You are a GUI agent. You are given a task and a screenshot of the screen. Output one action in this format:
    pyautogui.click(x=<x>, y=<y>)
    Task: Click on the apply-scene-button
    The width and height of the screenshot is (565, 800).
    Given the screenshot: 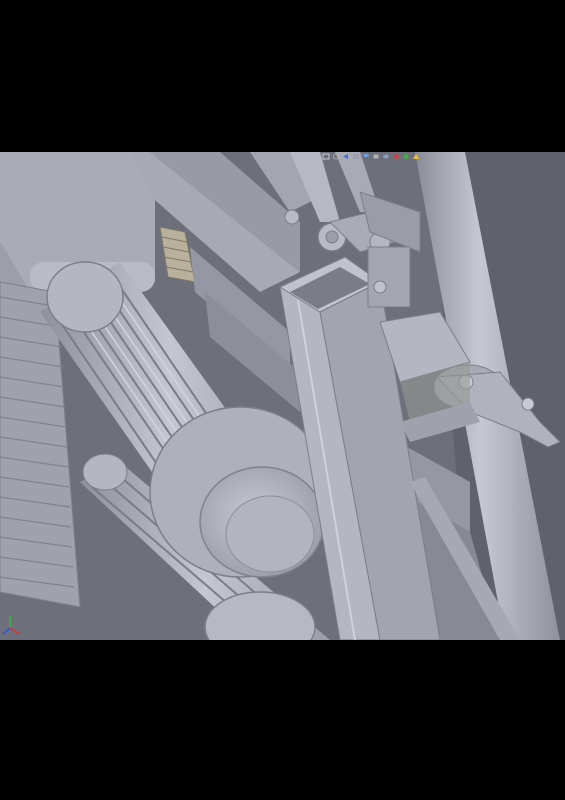 What is the action you would take?
    pyautogui.click(x=406, y=156)
    